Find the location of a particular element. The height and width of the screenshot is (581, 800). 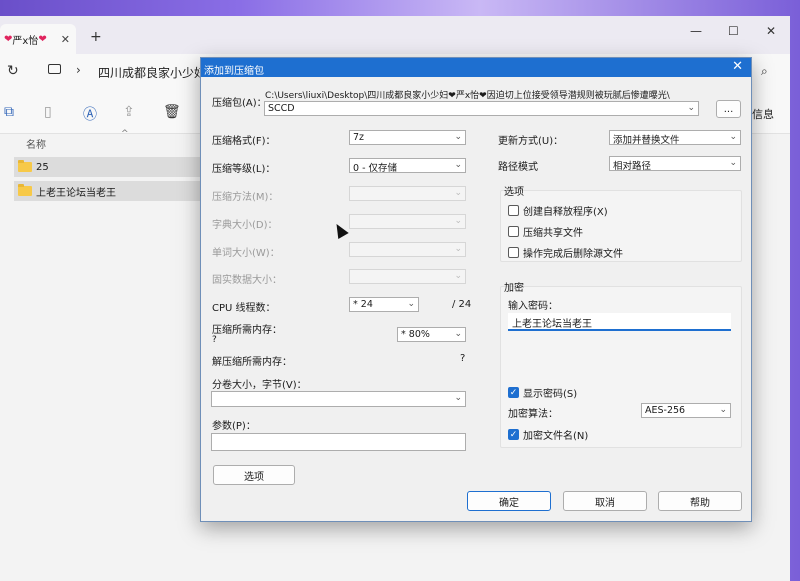

new-tab-icon: + is located at coordinates (96, 37).